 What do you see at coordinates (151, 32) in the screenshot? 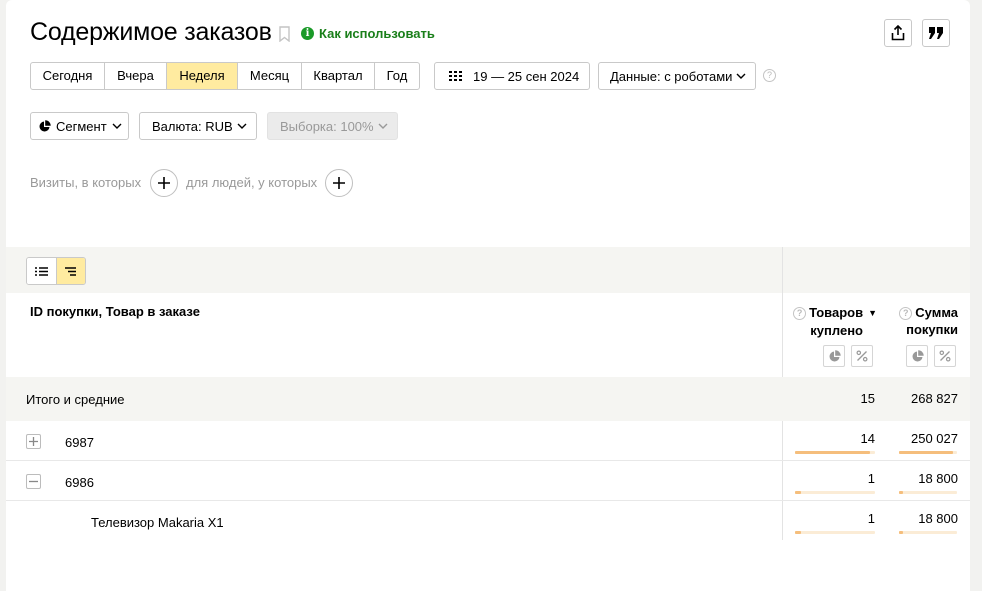
I see `page-title: Содержимое заказов` at bounding box center [151, 32].